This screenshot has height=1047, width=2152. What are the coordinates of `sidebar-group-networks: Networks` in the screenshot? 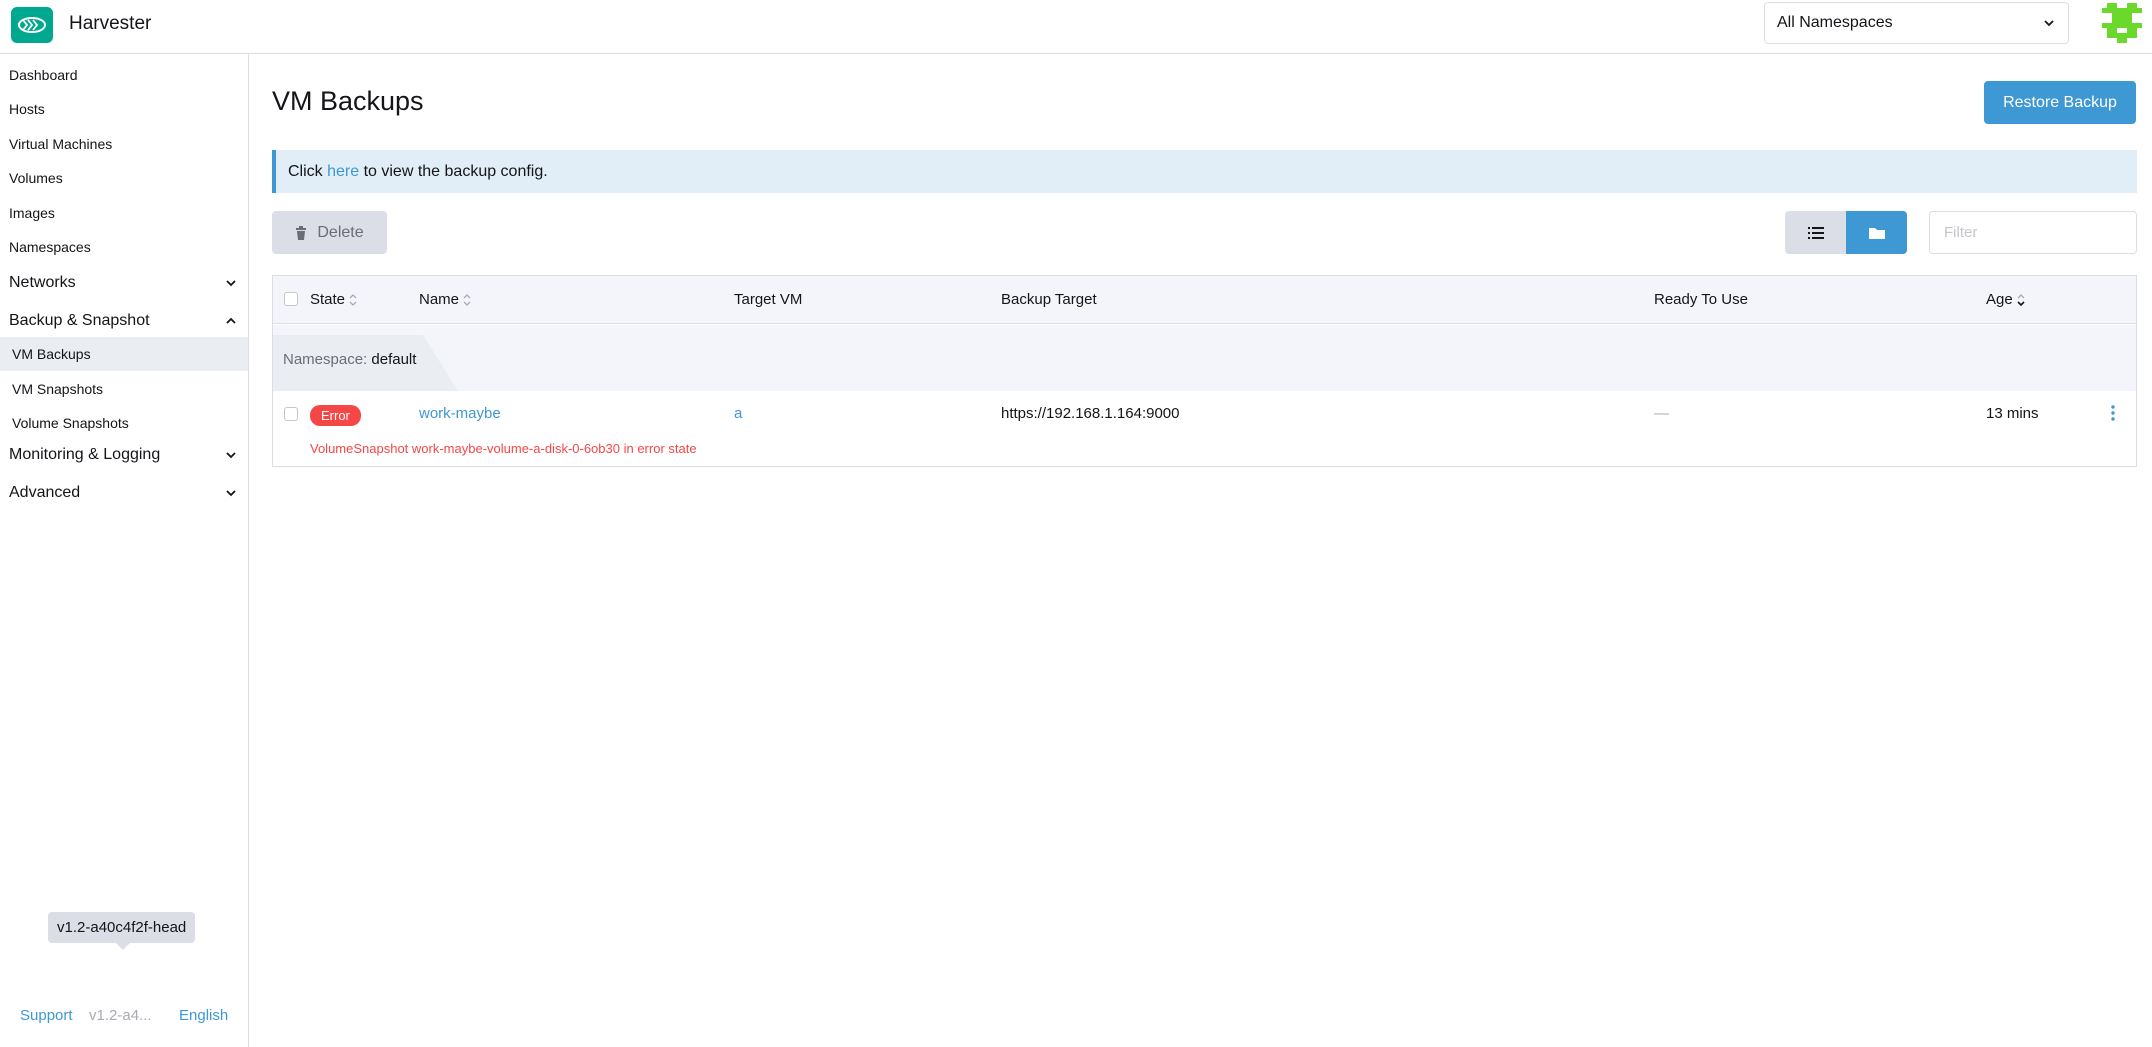 It's located at (124, 283).